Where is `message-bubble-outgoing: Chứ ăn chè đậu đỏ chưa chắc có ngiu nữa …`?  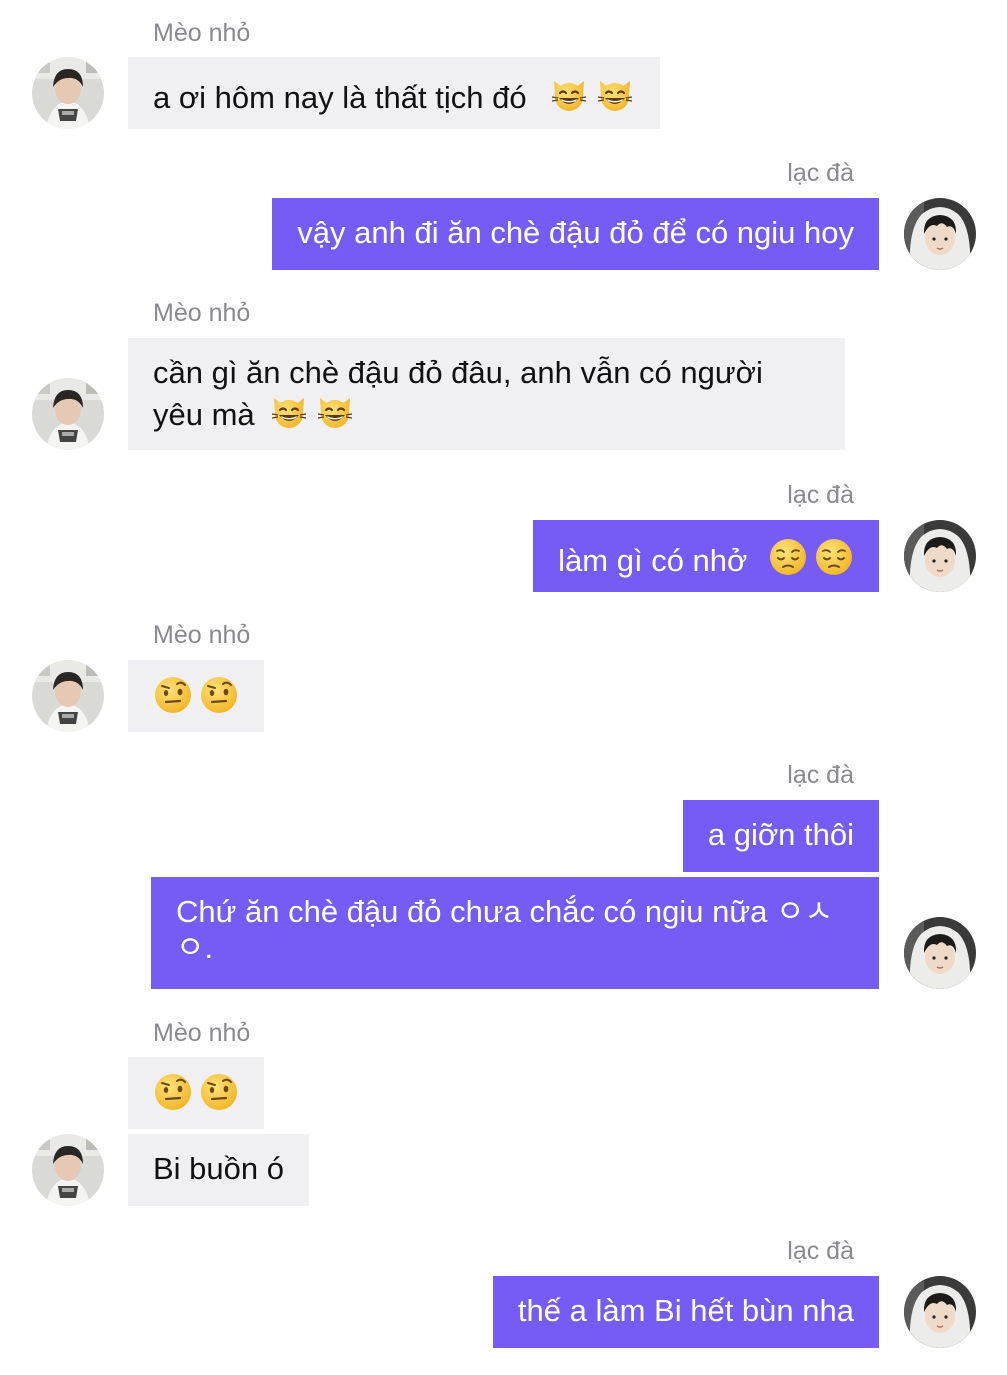
message-bubble-outgoing: Chứ ăn chè đậu đỏ chưa chắc có ngiu nữa … is located at coordinates (515, 933).